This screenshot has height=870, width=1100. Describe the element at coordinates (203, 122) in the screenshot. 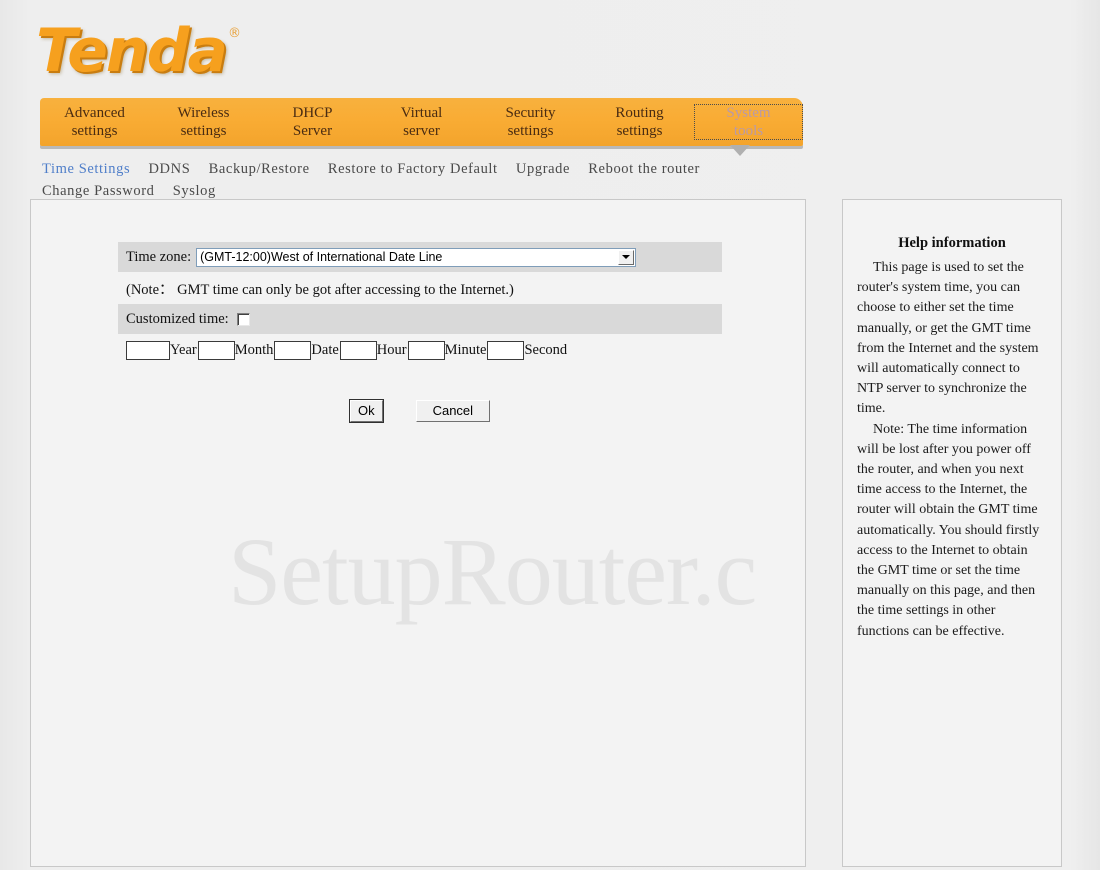

I see `nav-tab-wireless: Wireless settings` at that location.